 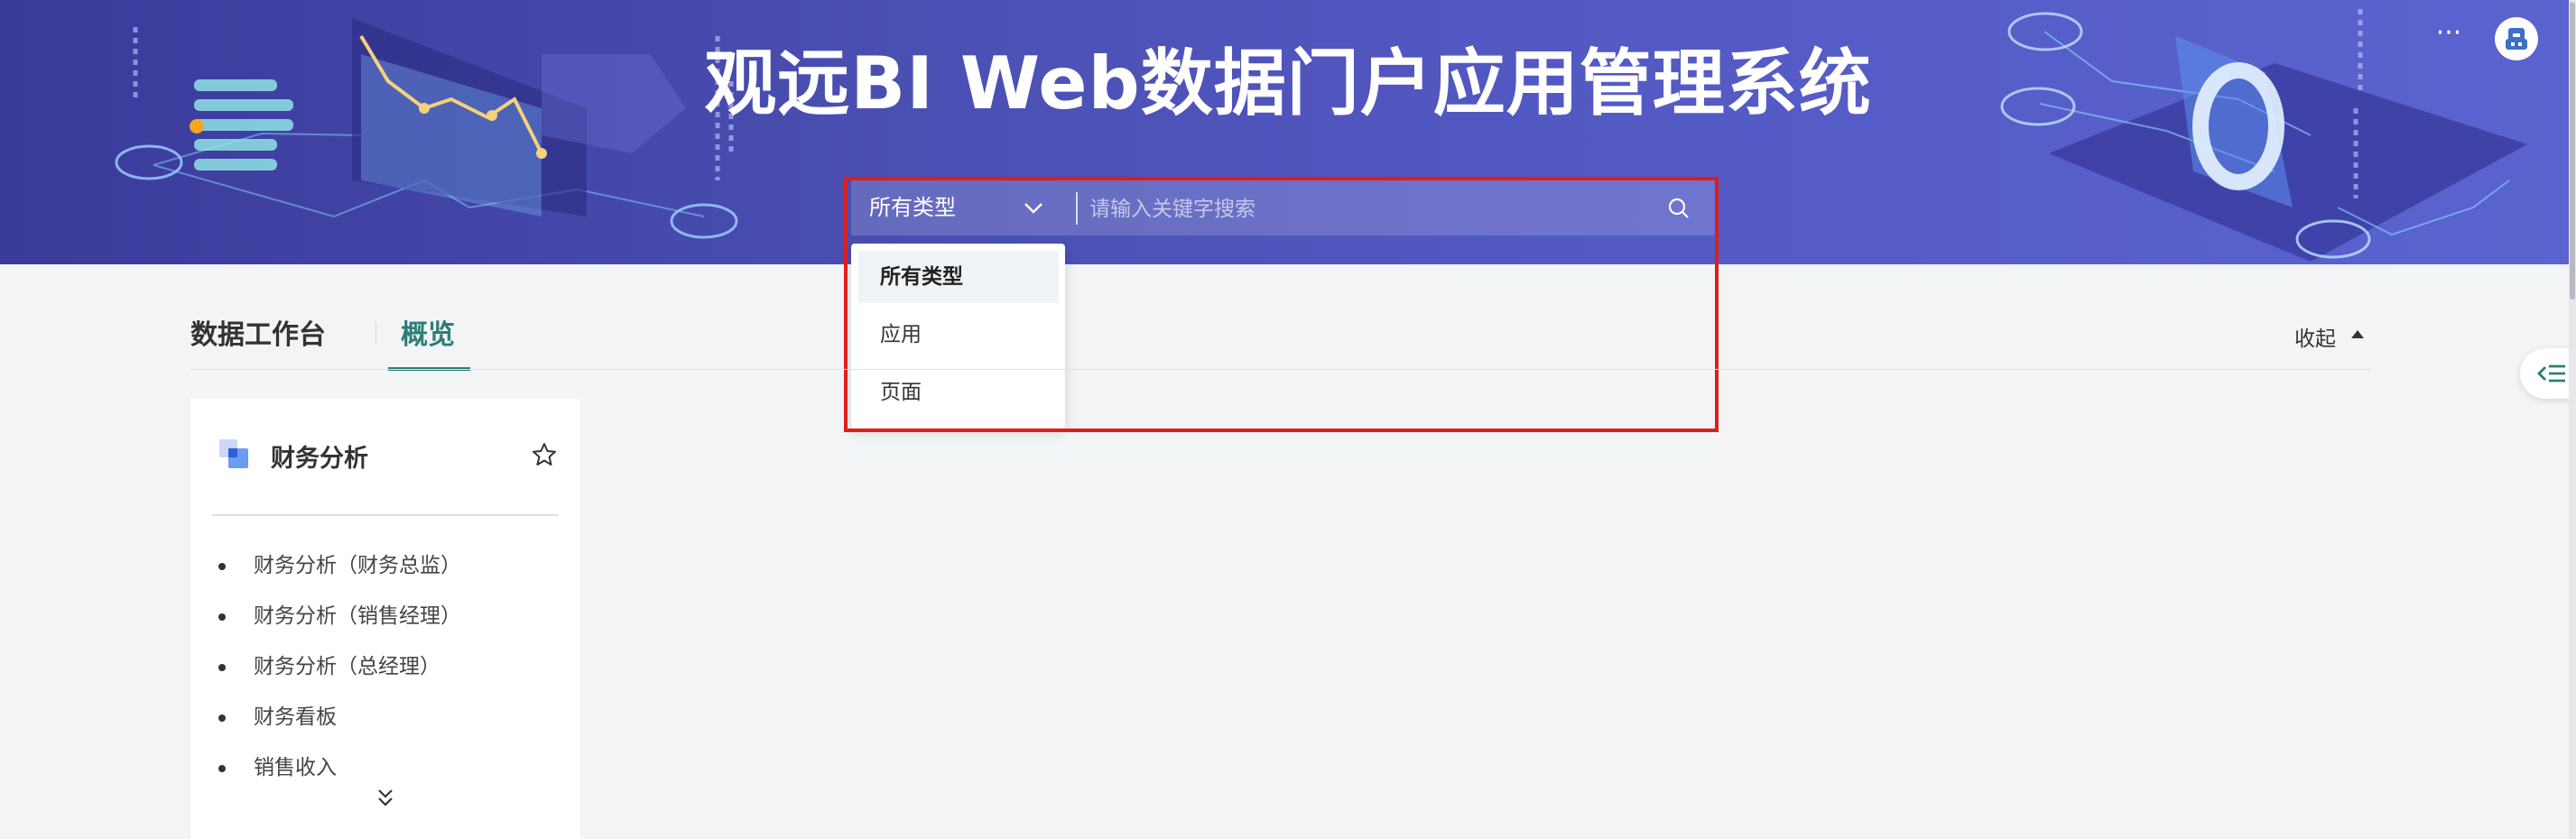 I want to click on collapse-button: 收起, so click(x=2315, y=336).